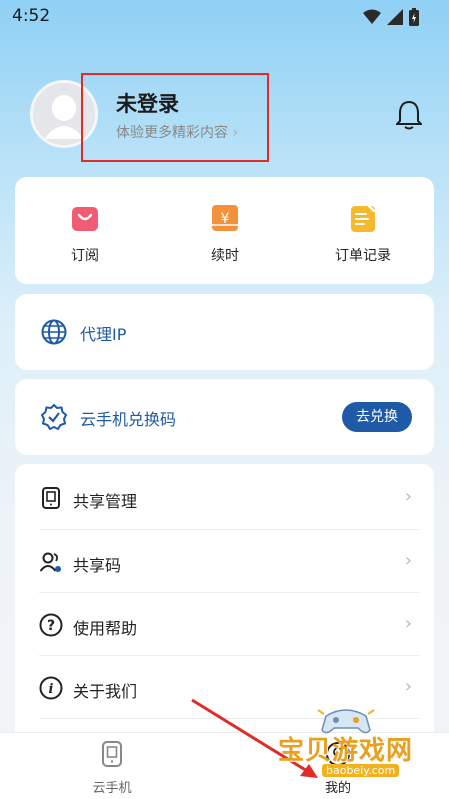  Describe the element at coordinates (363, 234) in the screenshot. I see `quick-action-orders: 订单记录` at that location.